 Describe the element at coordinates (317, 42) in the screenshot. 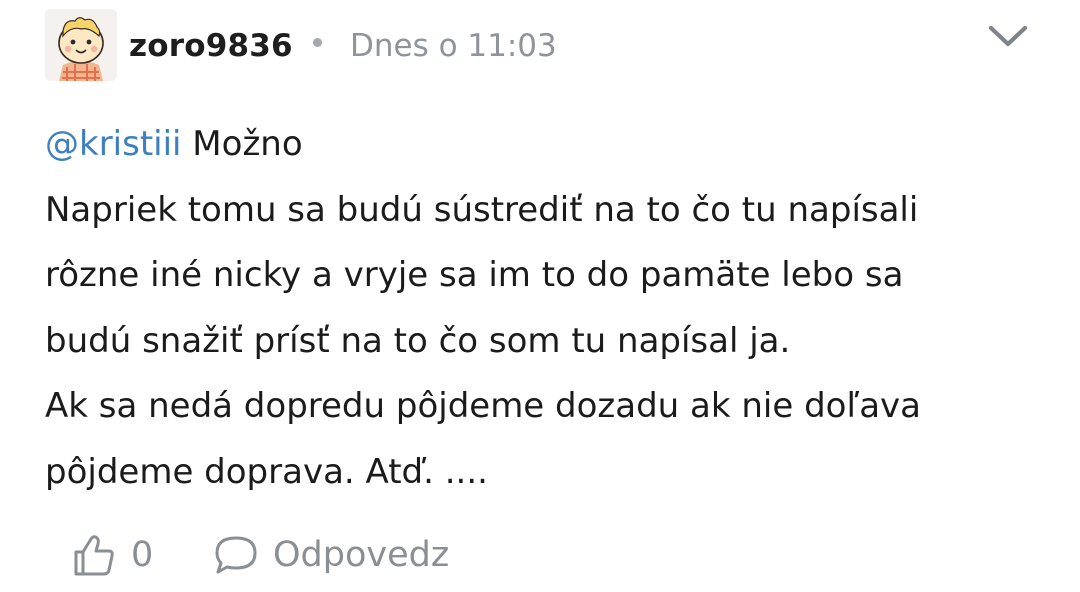

I see `separator-dot` at that location.